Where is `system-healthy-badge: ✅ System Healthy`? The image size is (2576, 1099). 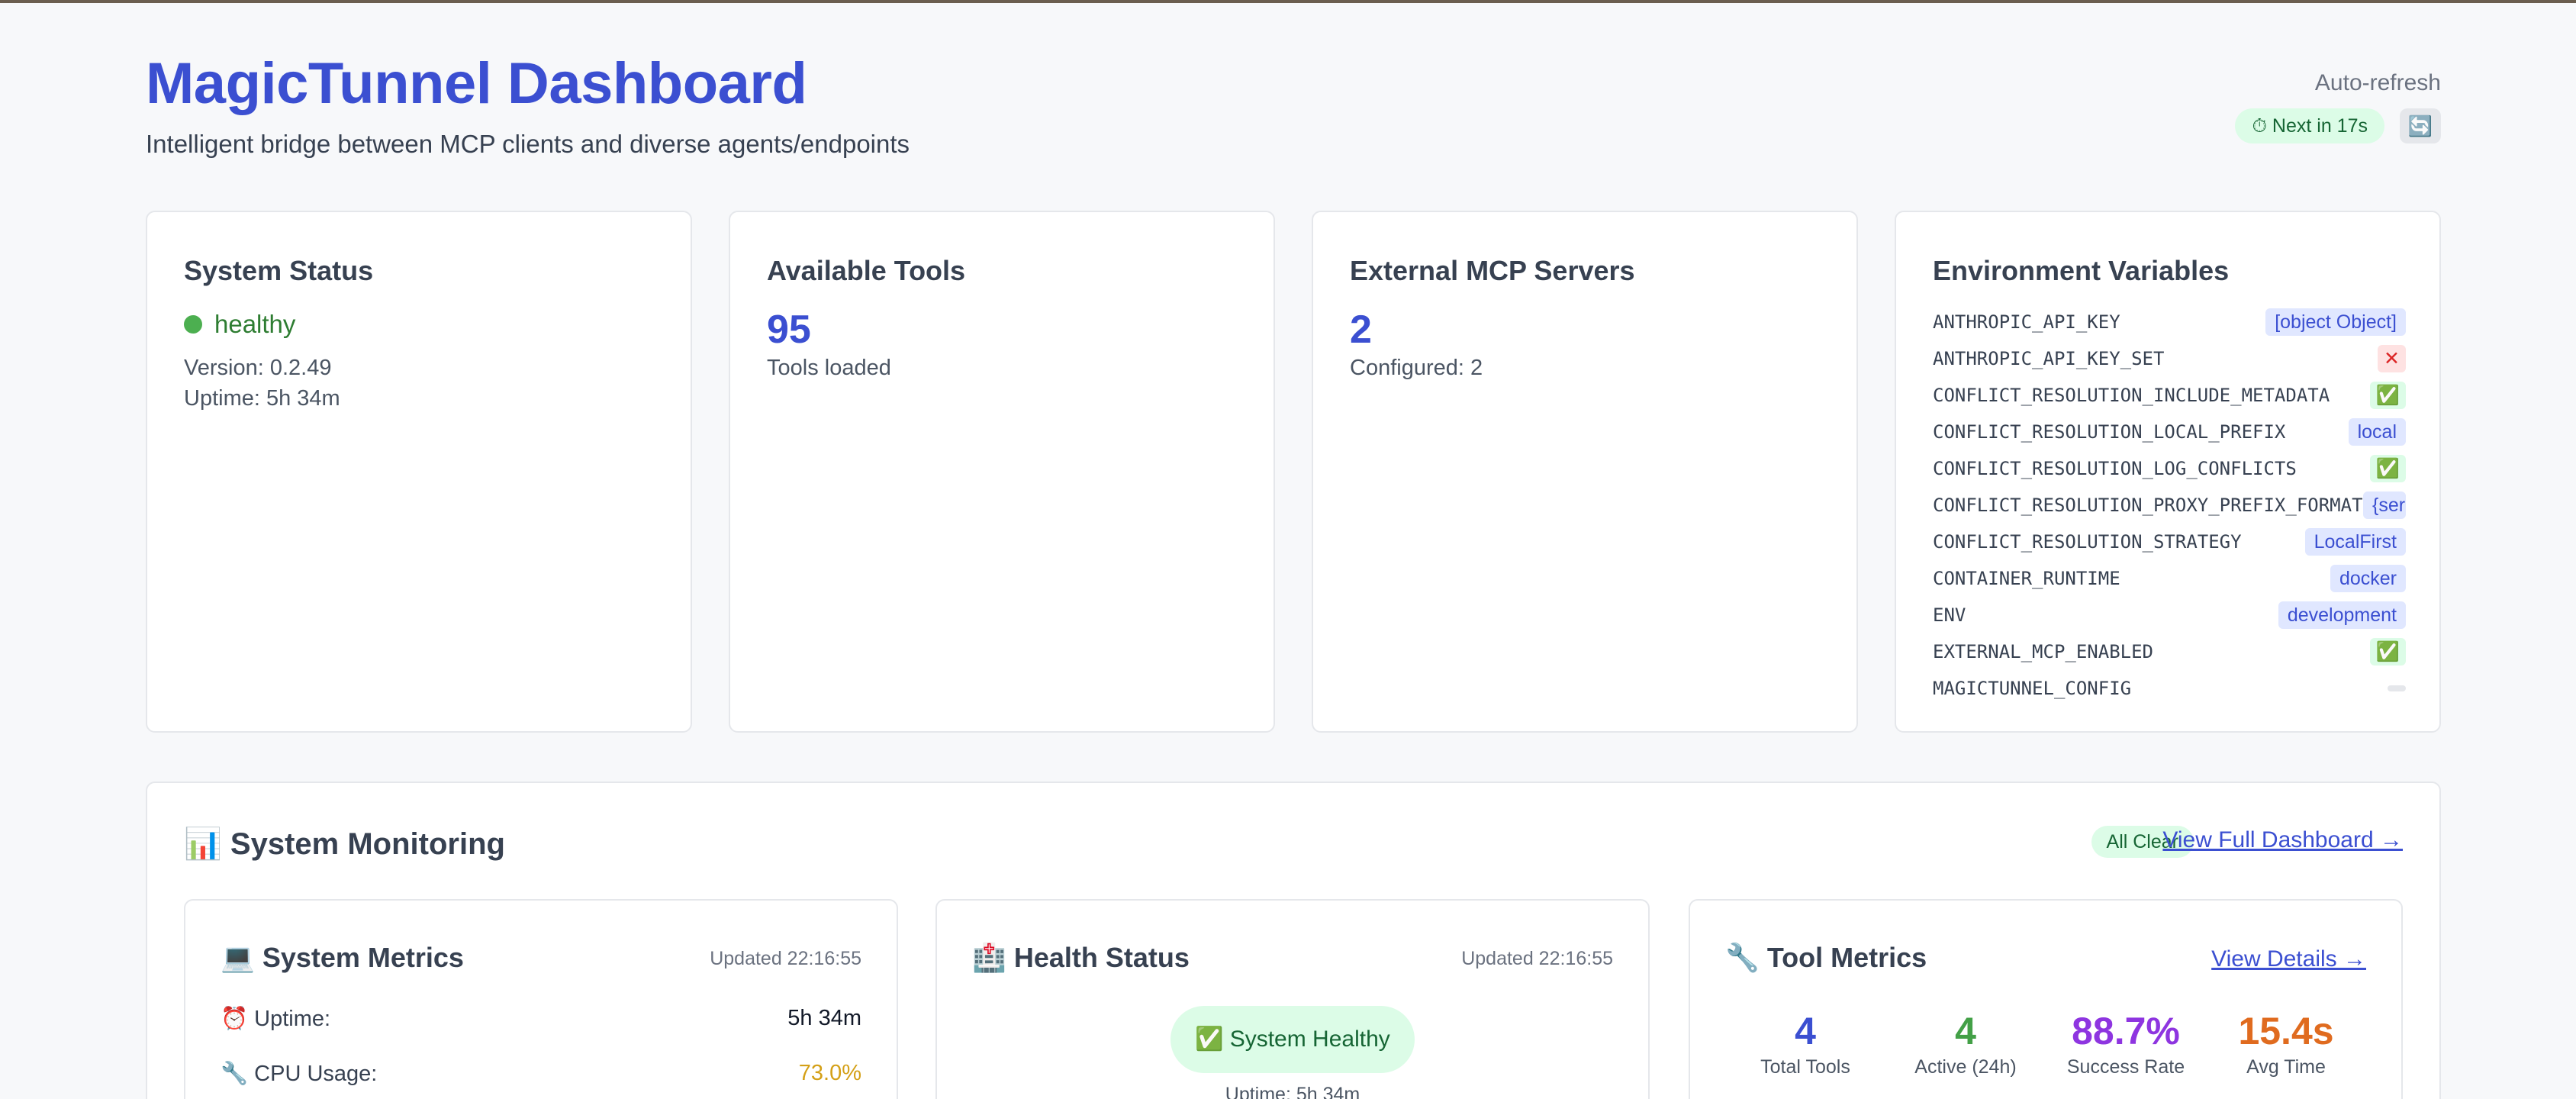
system-healthy-badge: ✅ System Healthy is located at coordinates (1292, 1039).